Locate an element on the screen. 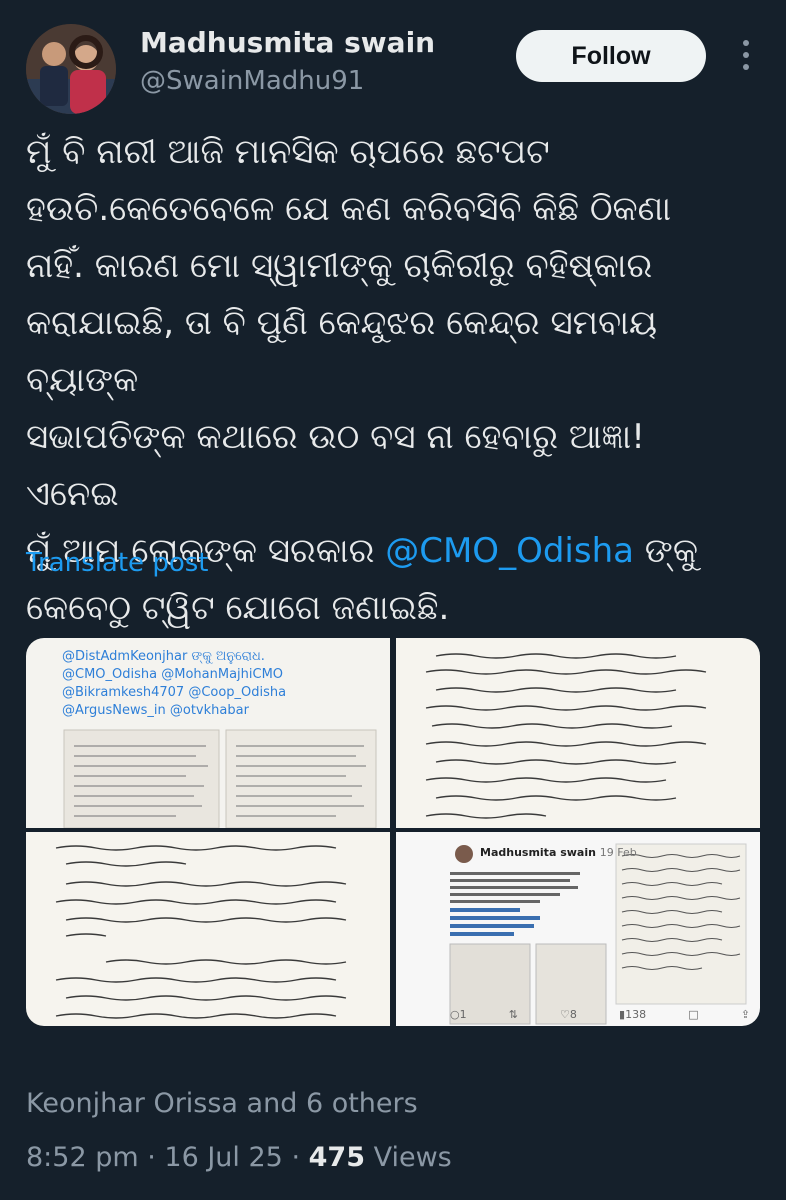  author-avatar is located at coordinates (71, 69).